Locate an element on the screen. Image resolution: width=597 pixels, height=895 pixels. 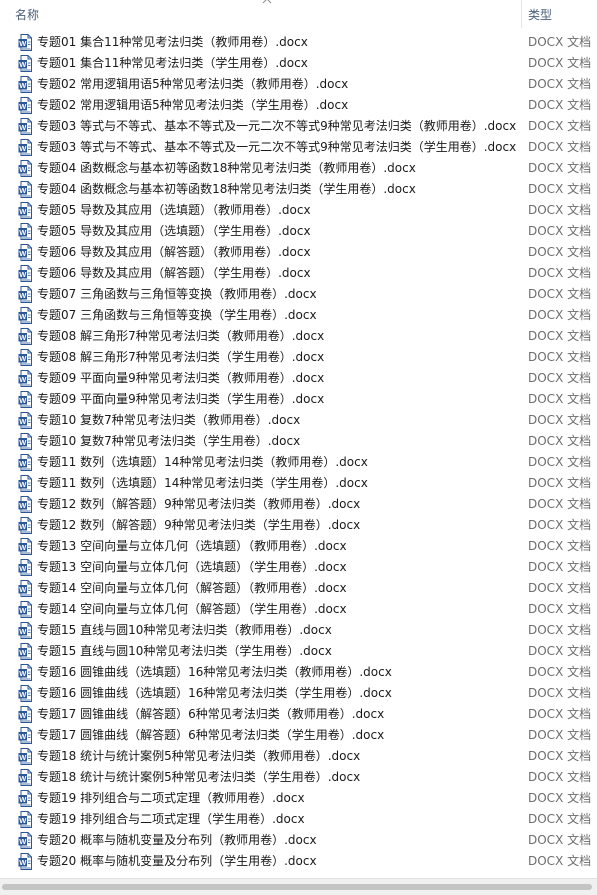
name-column-header: 名称 is located at coordinates (260, 14).